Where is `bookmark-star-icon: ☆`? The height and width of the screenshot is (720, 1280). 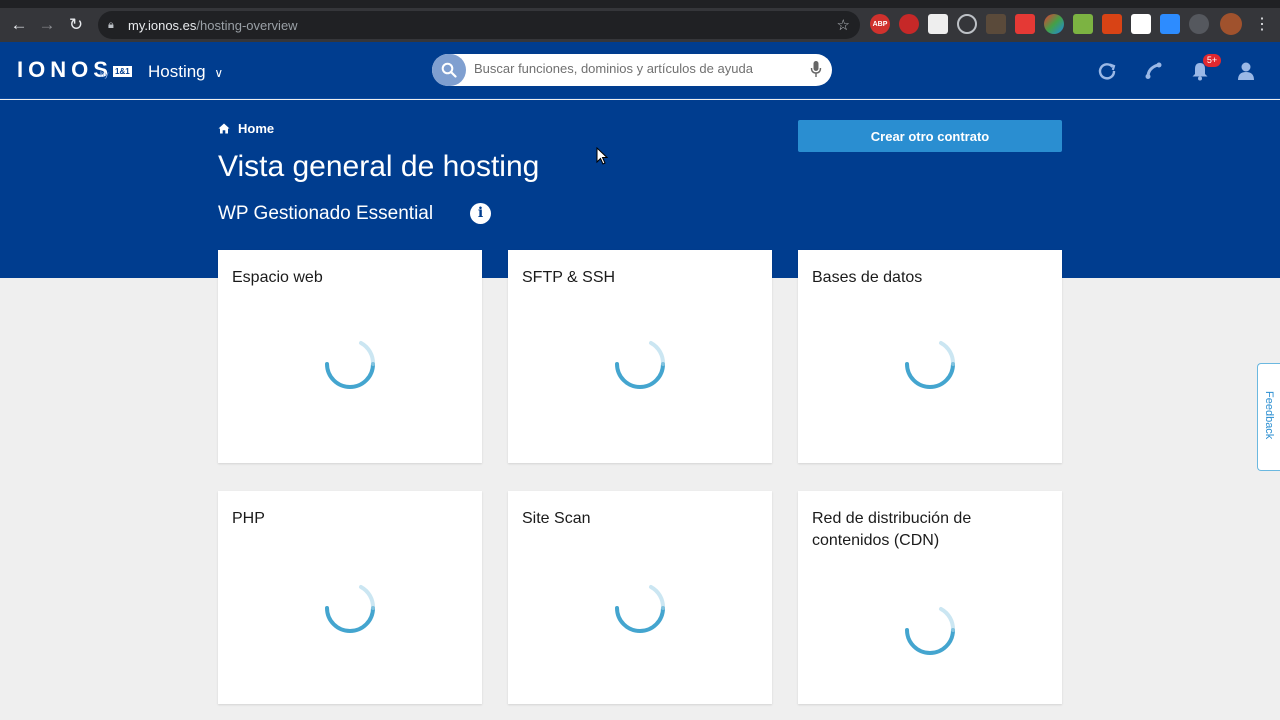 bookmark-star-icon: ☆ is located at coordinates (843, 25).